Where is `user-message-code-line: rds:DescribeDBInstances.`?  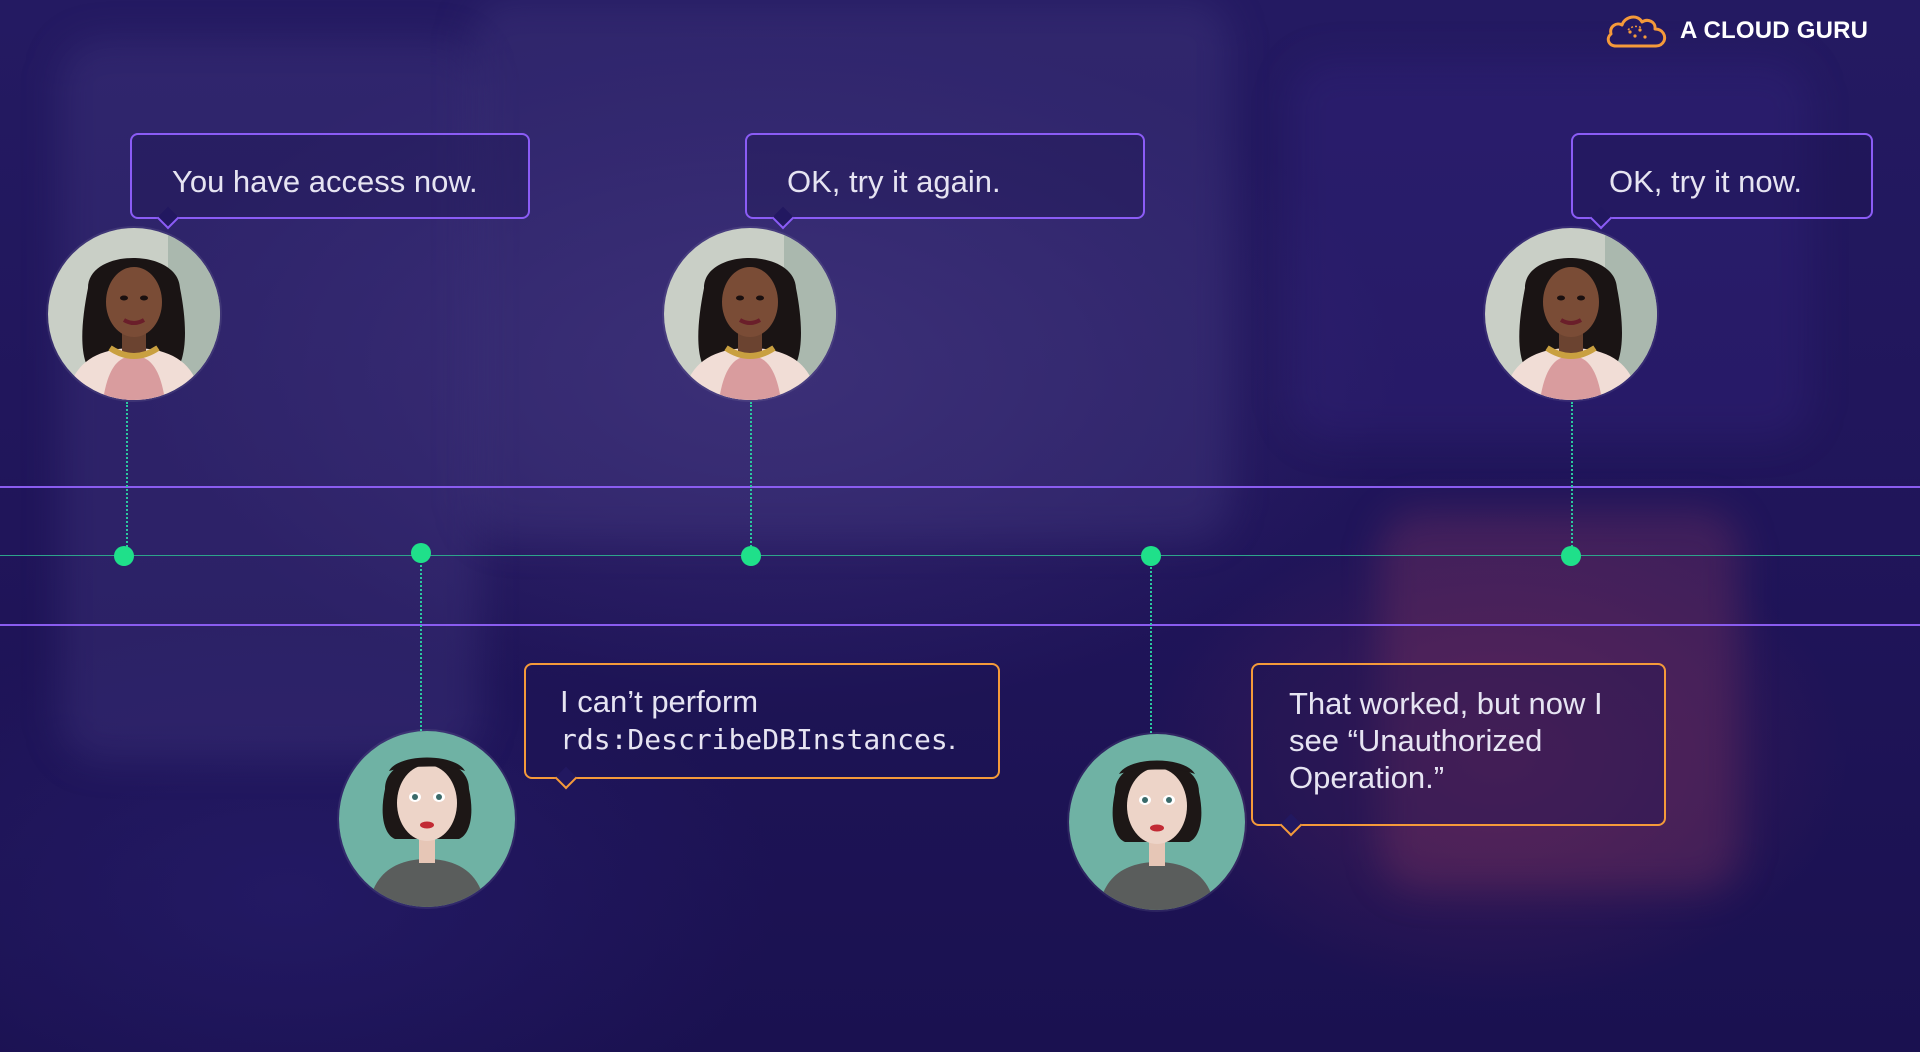 user-message-code-line: rds:DescribeDBInstances. is located at coordinates (779, 739).